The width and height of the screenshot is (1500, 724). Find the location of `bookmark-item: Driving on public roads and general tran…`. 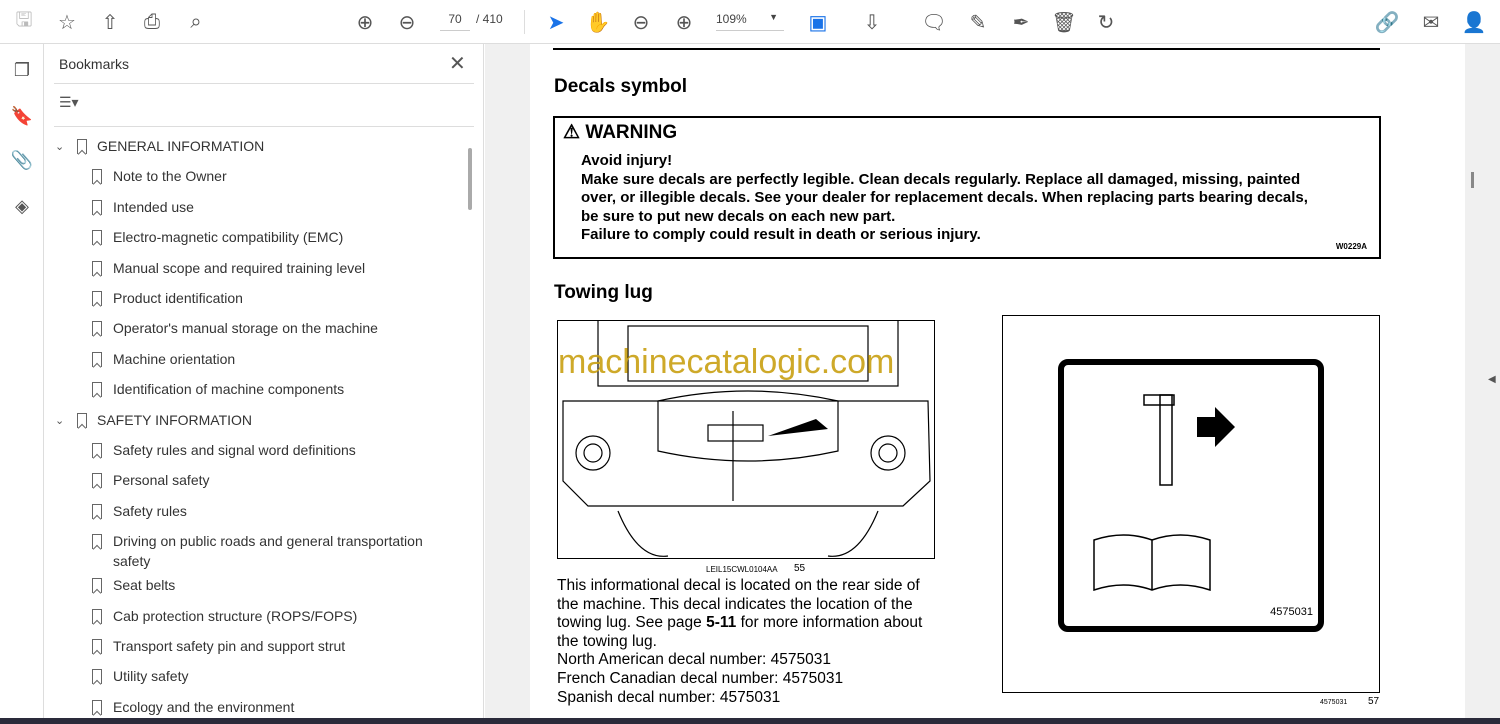

bookmark-item: Driving on public roads and general tran… is located at coordinates (254, 550).